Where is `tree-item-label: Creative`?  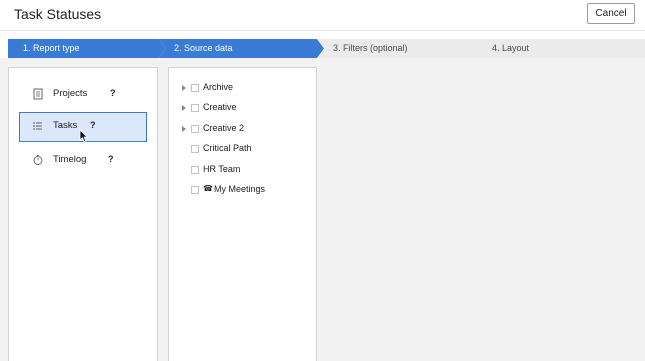
tree-item-label: Creative is located at coordinates (220, 107).